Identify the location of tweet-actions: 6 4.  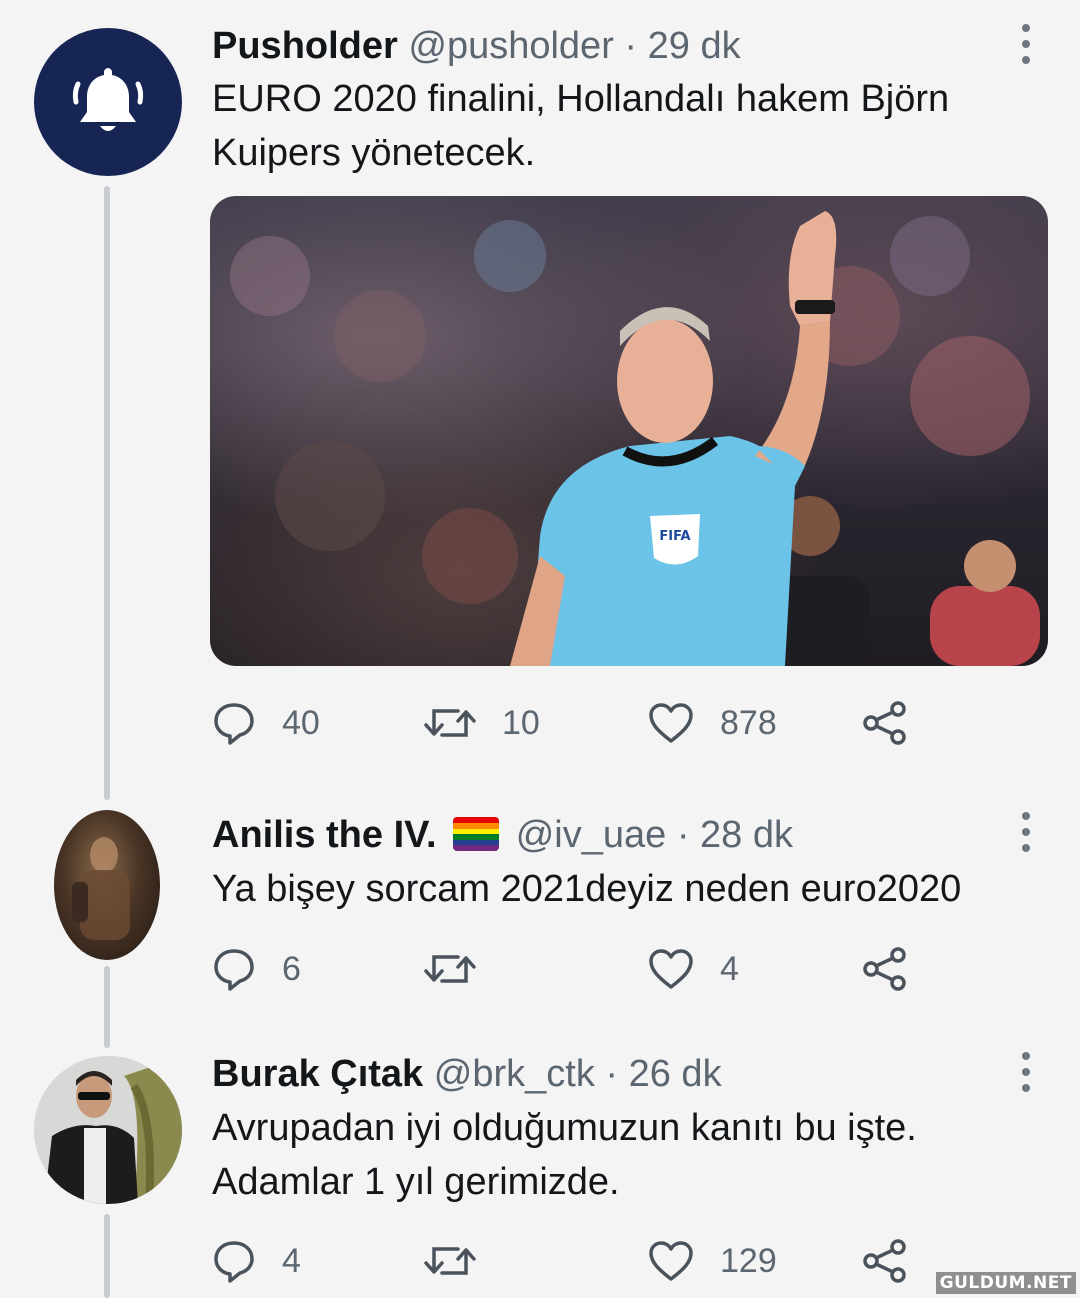
(572, 969).